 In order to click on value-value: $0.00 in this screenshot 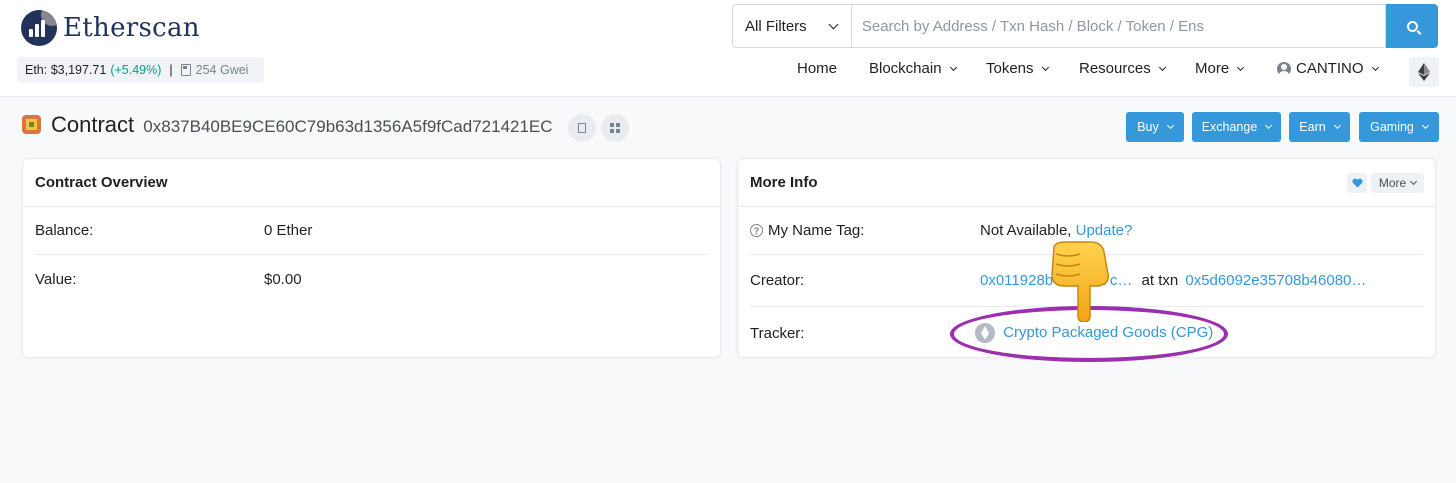, I will do `click(283, 279)`.